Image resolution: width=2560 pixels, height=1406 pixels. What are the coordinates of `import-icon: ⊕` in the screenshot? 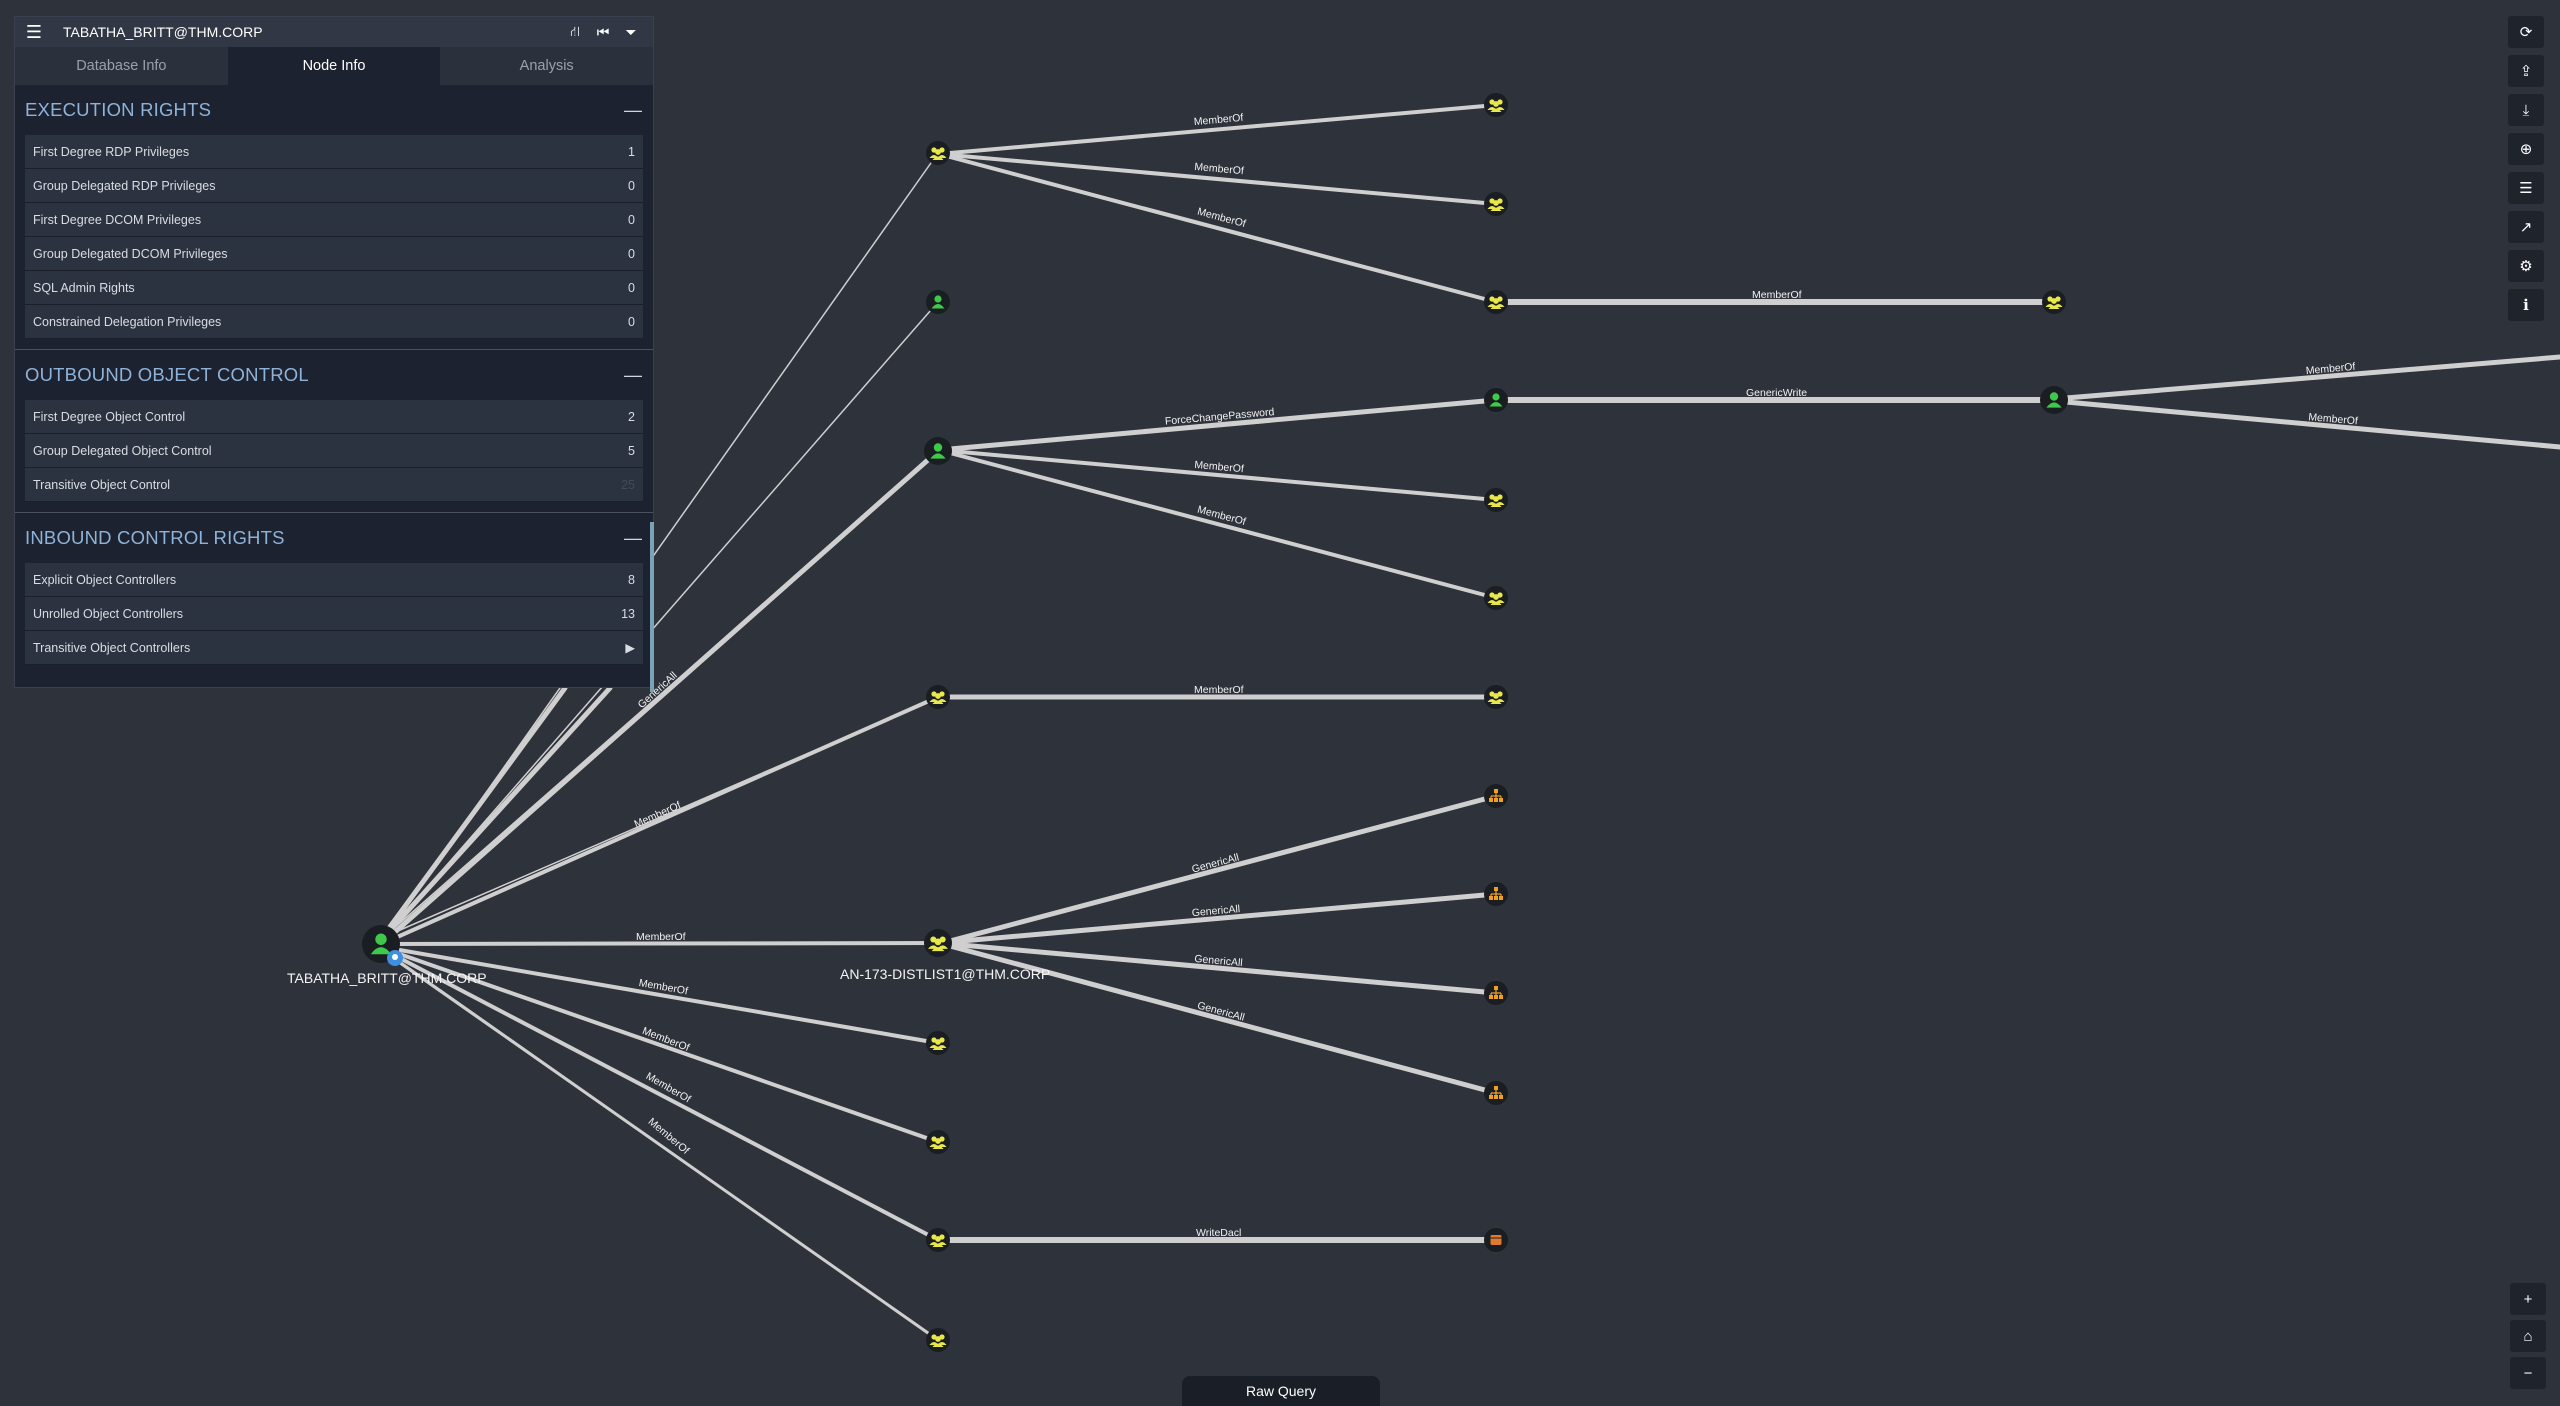 It's located at (2526, 149).